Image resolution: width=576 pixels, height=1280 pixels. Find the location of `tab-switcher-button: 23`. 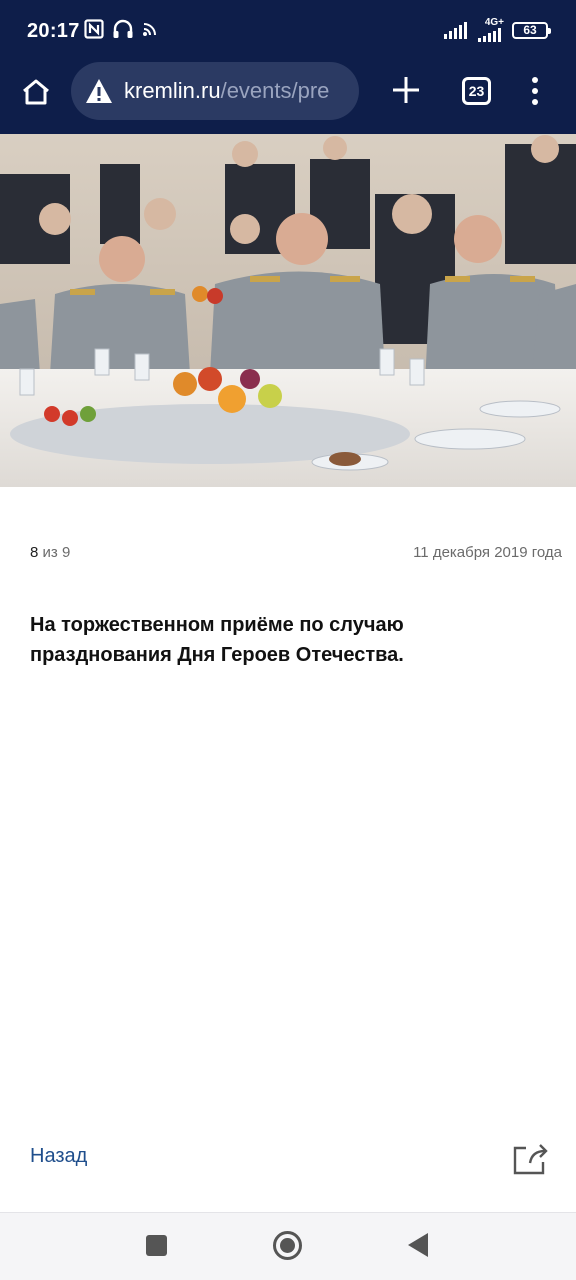

tab-switcher-button: 23 is located at coordinates (476, 91).